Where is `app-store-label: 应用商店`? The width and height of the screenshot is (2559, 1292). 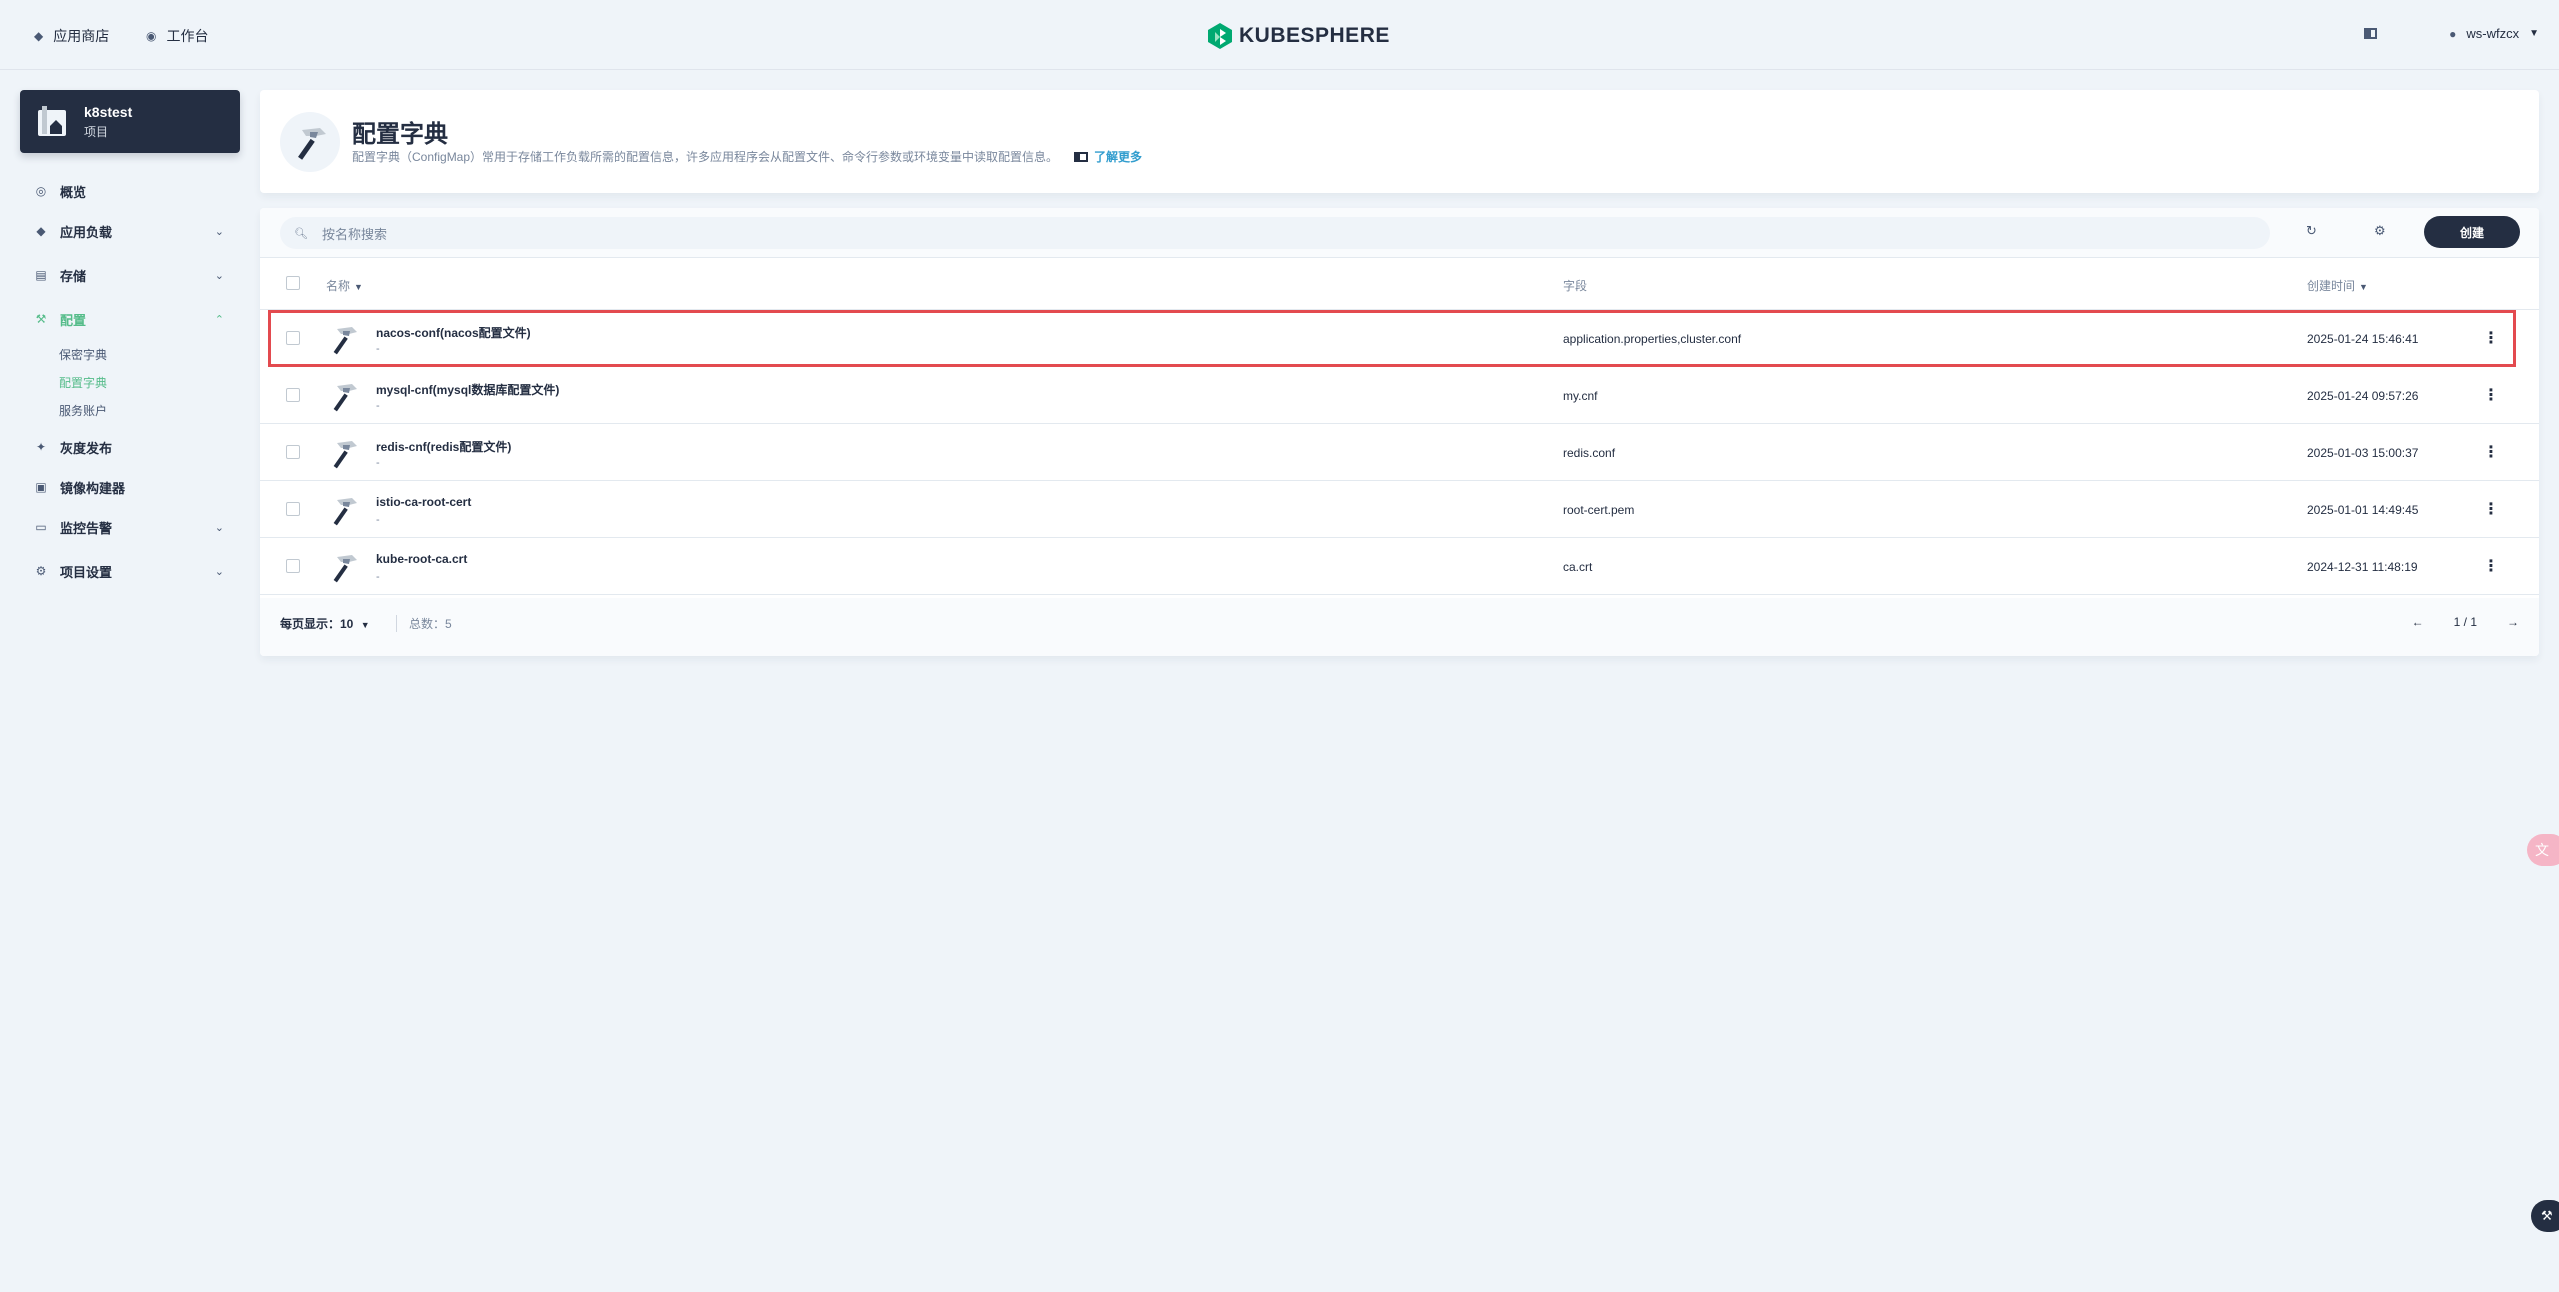
app-store-label: 应用商店 is located at coordinates (81, 36).